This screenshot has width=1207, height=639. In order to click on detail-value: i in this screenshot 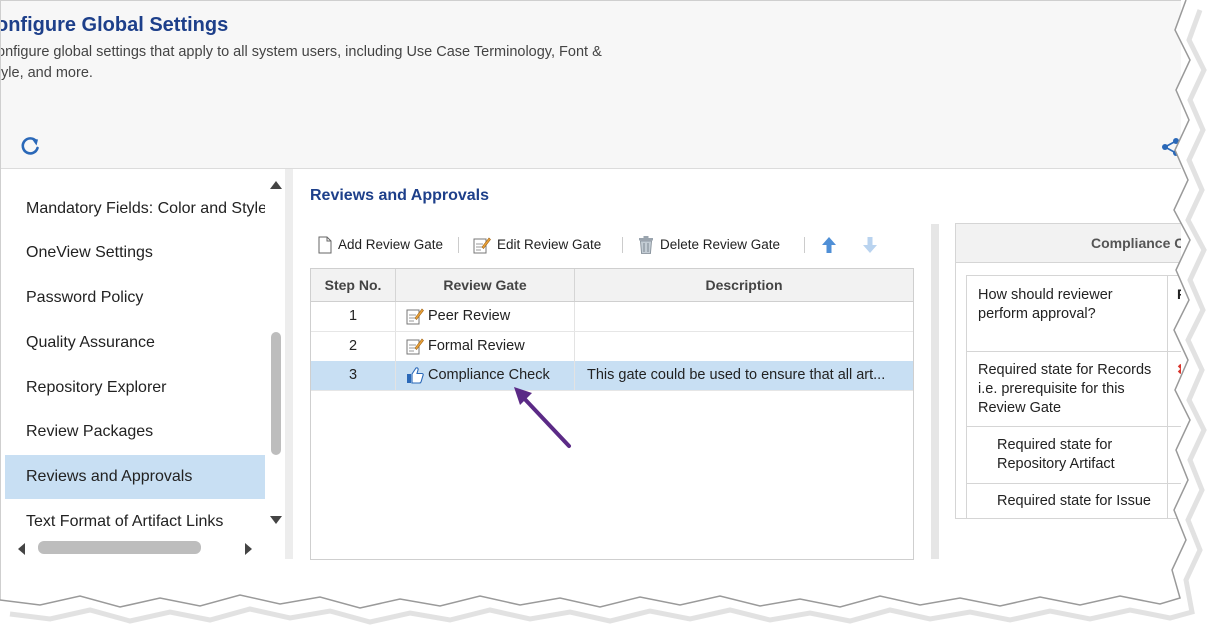, I will do `click(1179, 332)`.